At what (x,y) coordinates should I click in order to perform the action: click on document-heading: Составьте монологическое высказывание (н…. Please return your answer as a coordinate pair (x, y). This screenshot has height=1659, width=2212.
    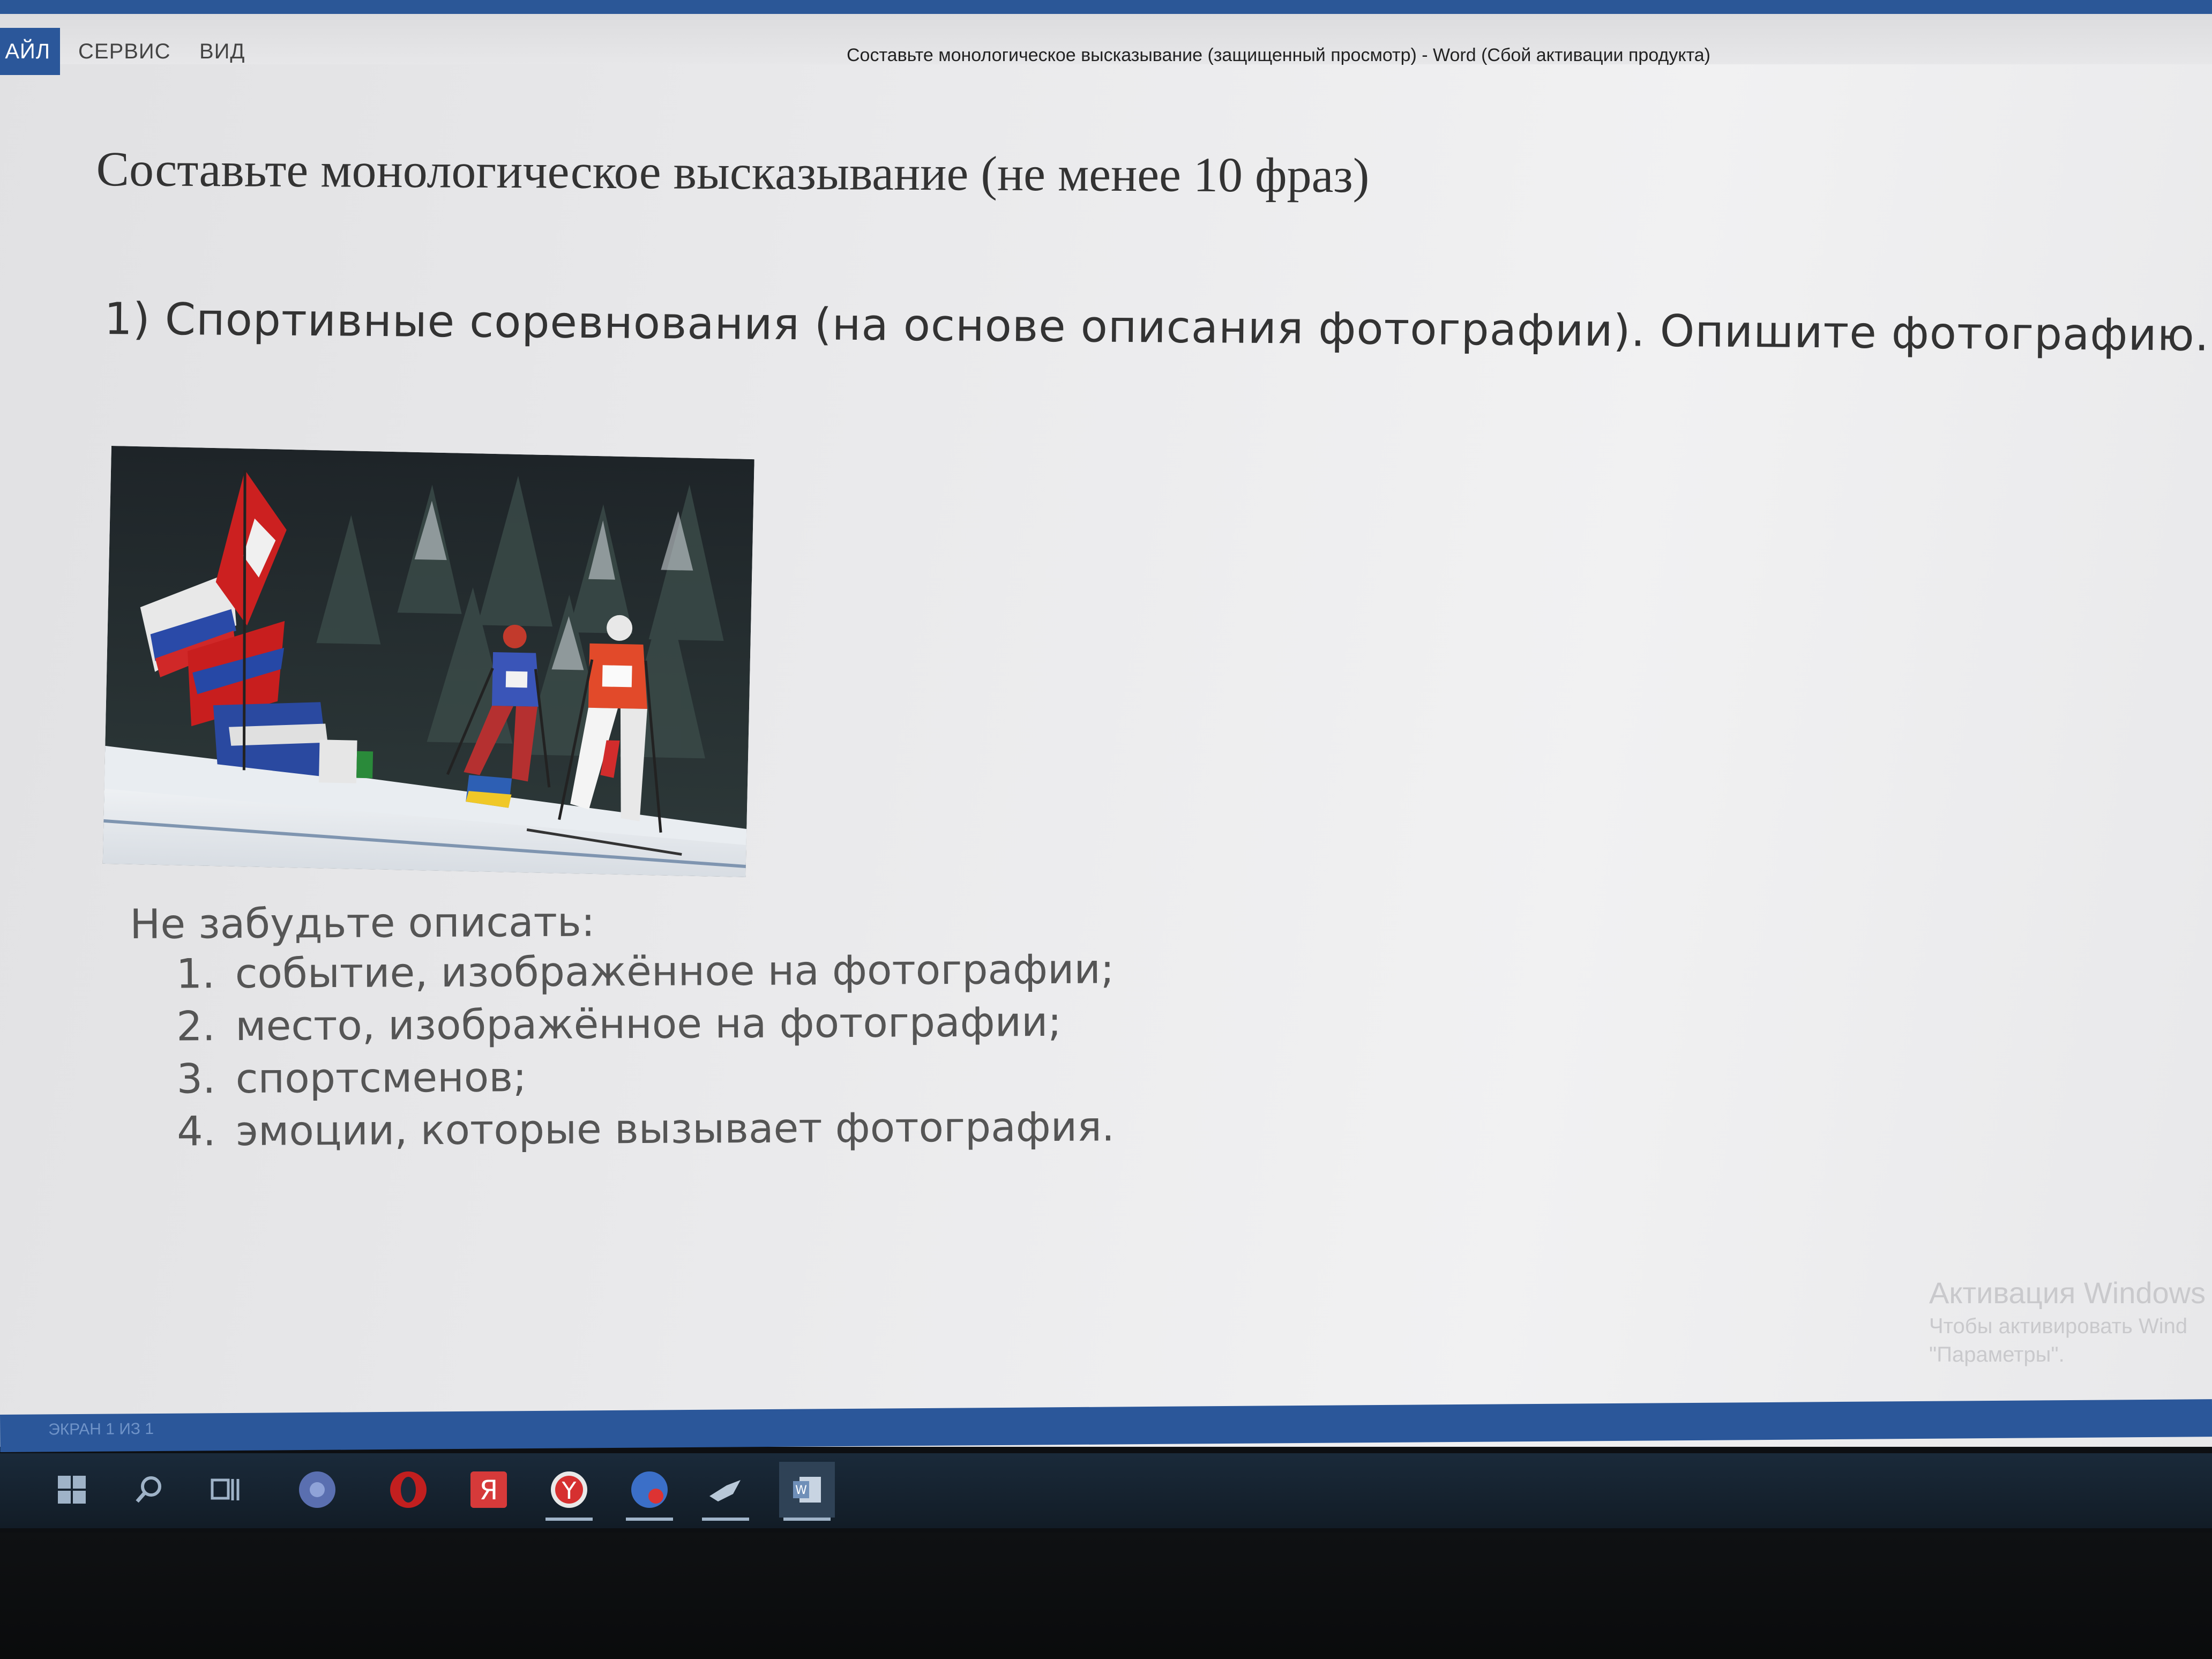
    Looking at the image, I should click on (733, 172).